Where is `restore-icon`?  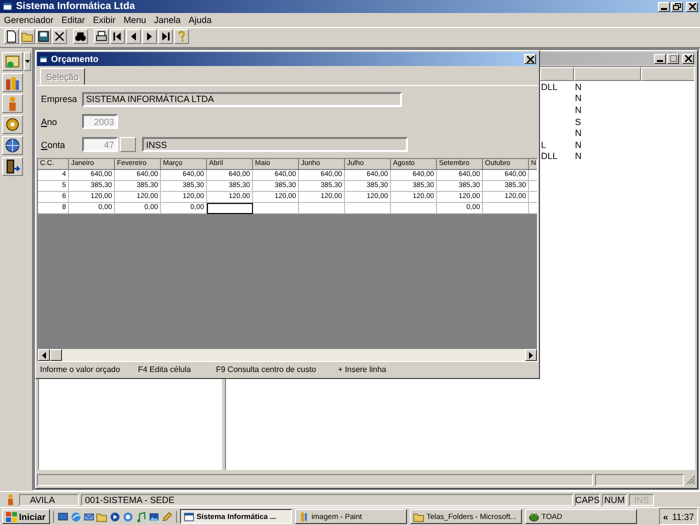 restore-icon is located at coordinates (677, 6).